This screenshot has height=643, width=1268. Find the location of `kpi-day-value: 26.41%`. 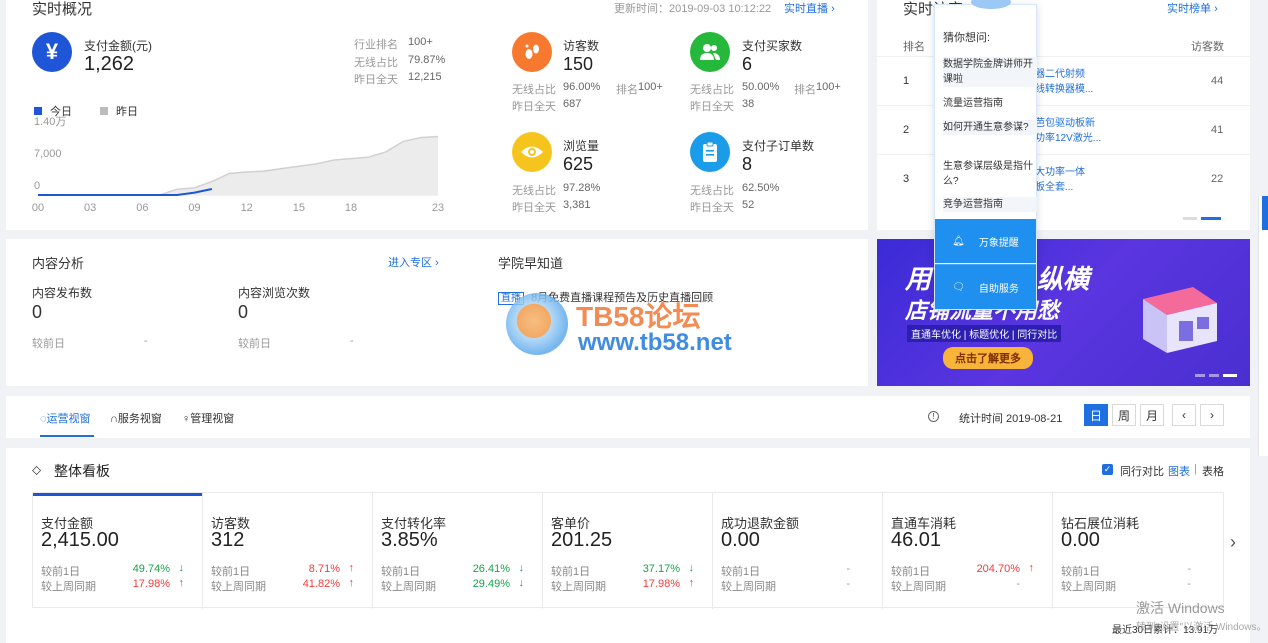

kpi-day-value: 26.41% is located at coordinates (491, 569).